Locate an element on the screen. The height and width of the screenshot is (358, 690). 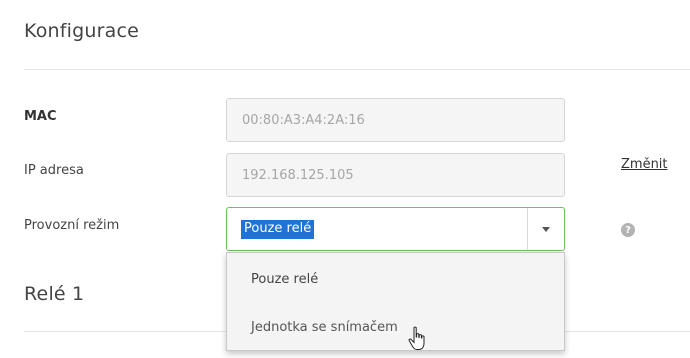
dropdown-toggle is located at coordinates (545, 229).